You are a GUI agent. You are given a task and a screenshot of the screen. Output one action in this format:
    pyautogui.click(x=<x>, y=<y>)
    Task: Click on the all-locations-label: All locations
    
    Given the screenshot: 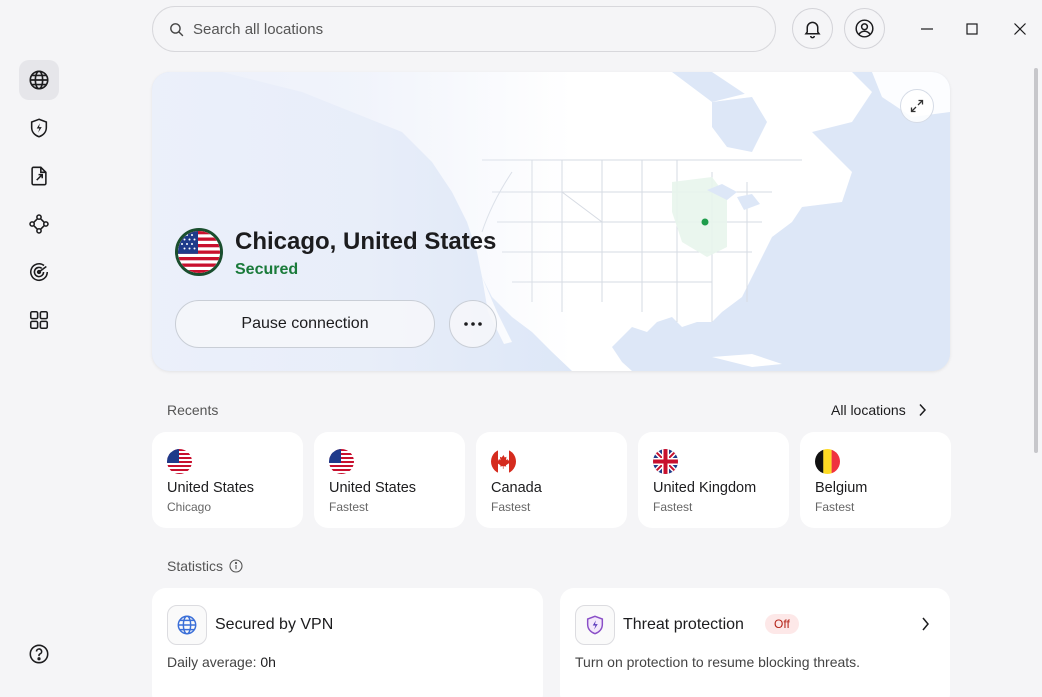 What is the action you would take?
    pyautogui.click(x=868, y=410)
    